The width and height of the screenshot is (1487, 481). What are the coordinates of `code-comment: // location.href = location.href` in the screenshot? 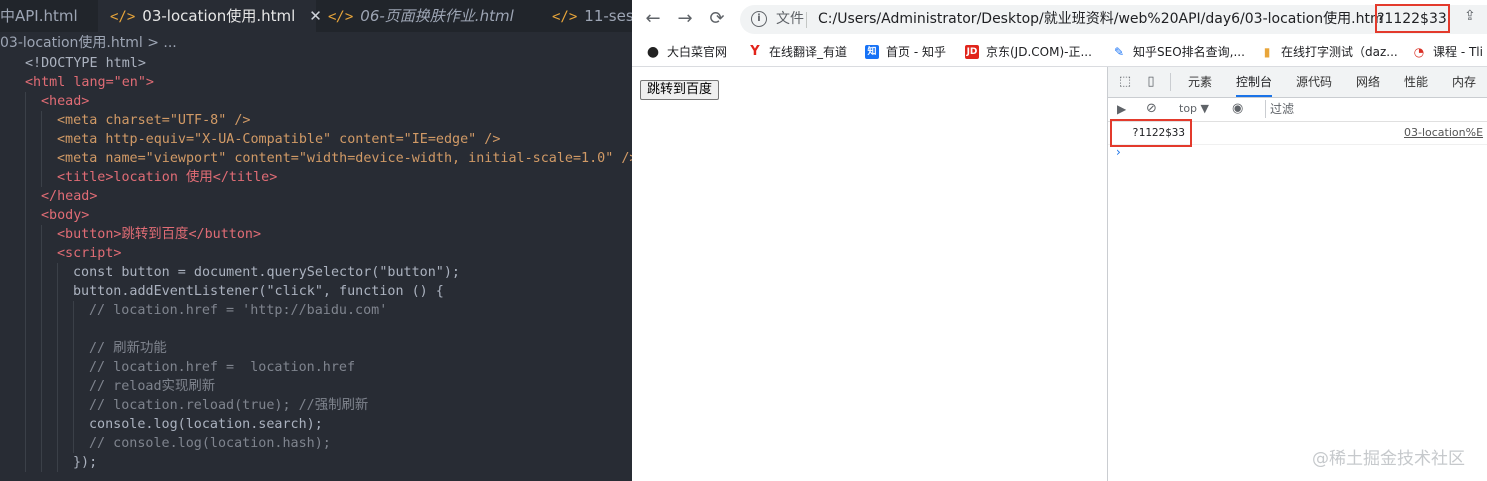 It's located at (222, 367).